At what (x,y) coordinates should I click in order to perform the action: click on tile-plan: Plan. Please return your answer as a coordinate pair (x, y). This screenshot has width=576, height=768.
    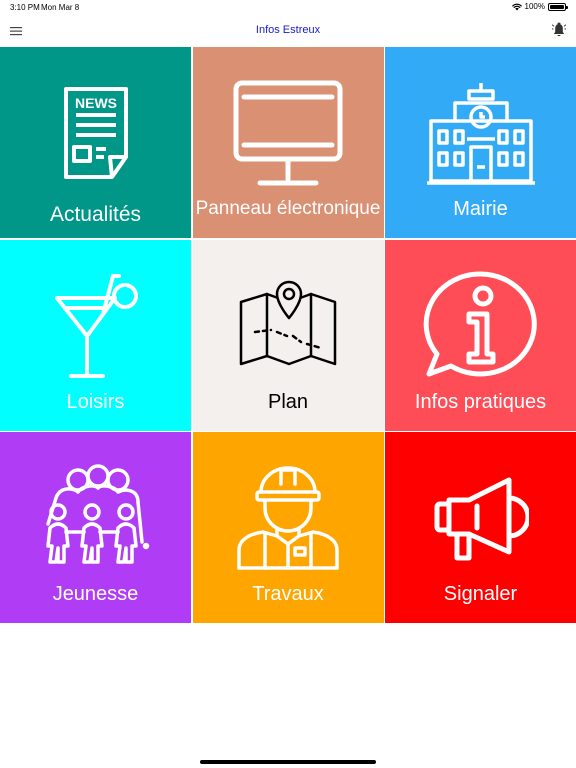
    Looking at the image, I should click on (288, 335).